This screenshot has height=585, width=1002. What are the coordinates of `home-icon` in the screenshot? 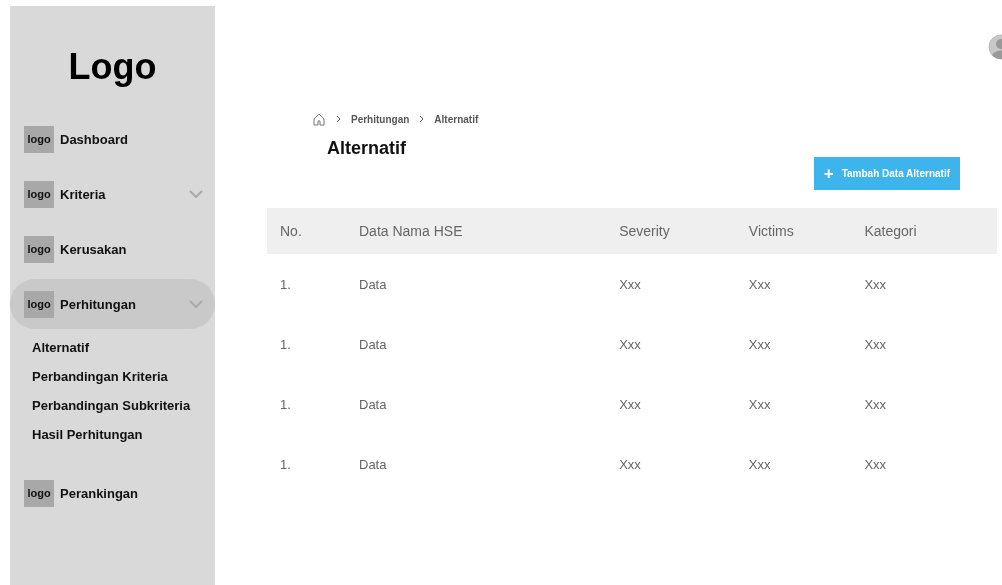 It's located at (319, 119).